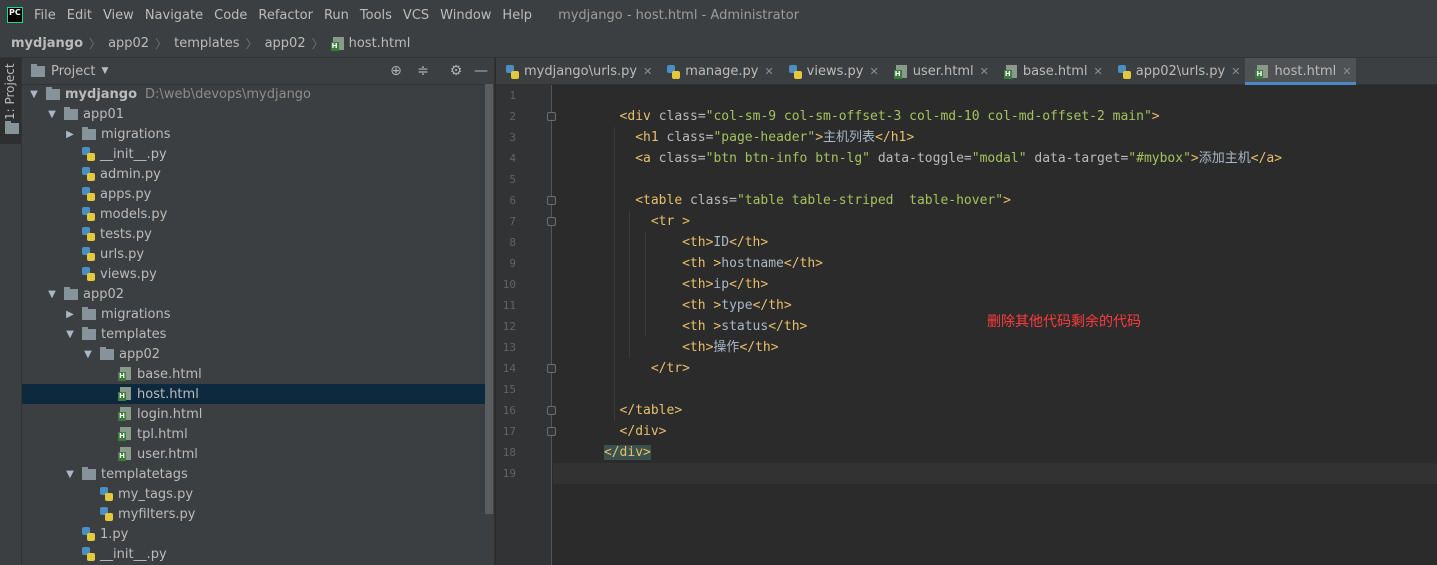  Describe the element at coordinates (995, 221) in the screenshot. I see `code-line: <tr >` at that location.